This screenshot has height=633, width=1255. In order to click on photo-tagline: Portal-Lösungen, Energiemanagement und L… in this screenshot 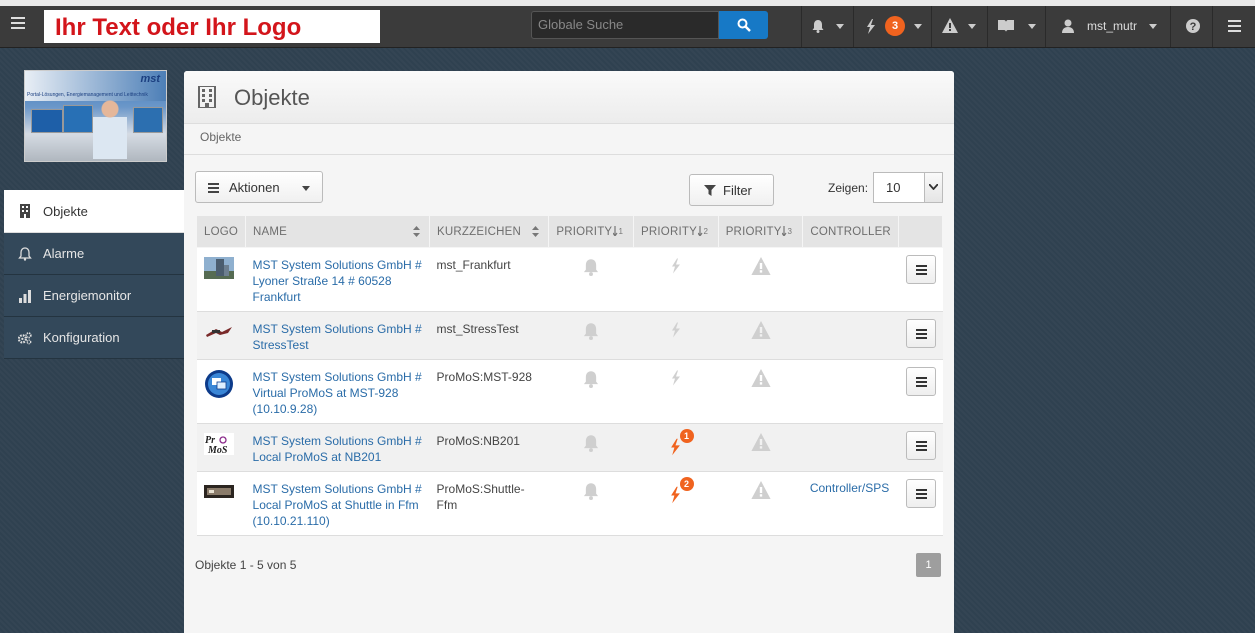, I will do `click(87, 95)`.